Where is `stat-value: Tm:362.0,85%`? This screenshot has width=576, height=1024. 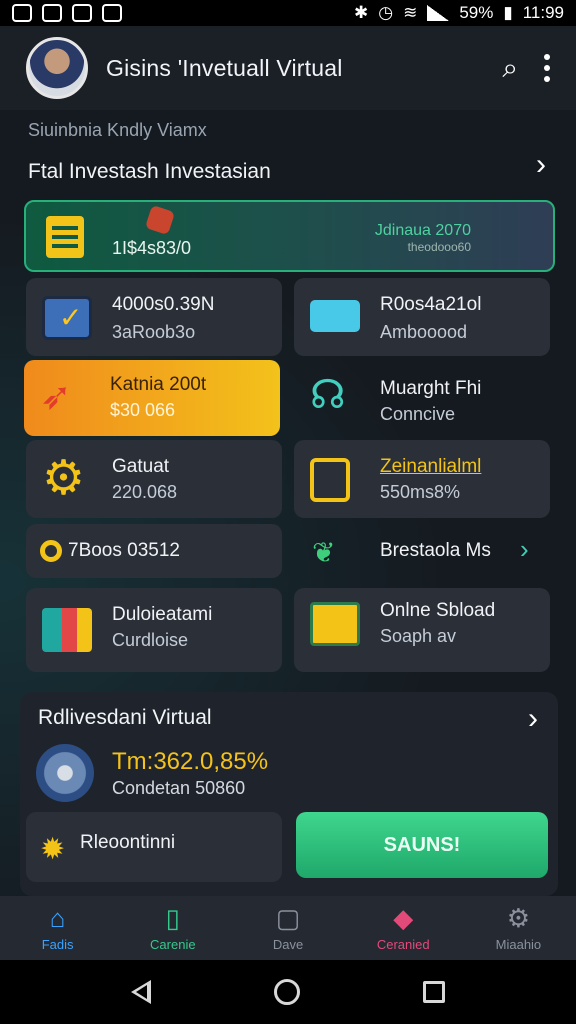
stat-value: Tm:362.0,85% is located at coordinates (190, 761).